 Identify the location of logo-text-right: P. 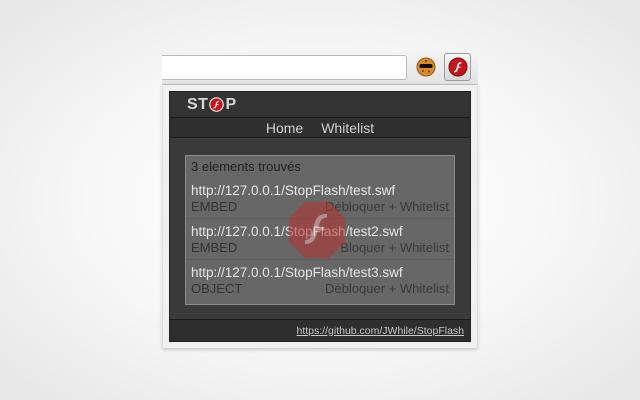
(231, 104).